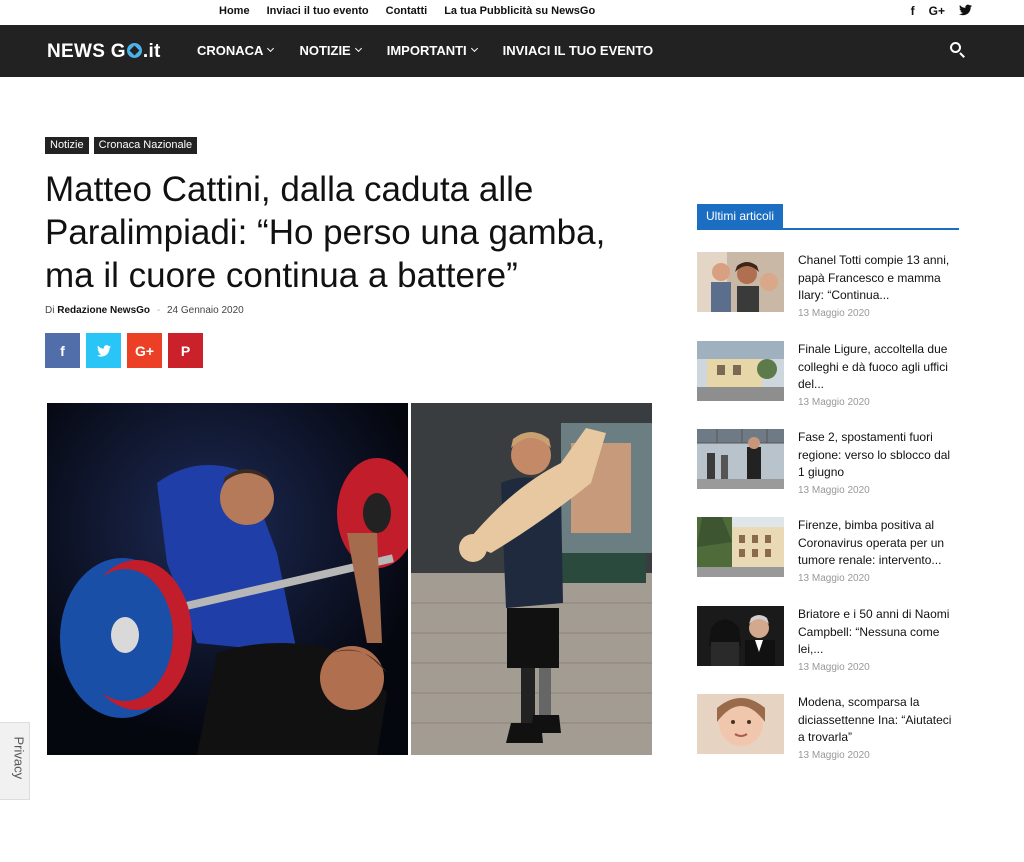 This screenshot has width=1024, height=862. What do you see at coordinates (519, 11) in the screenshot?
I see `top-menu-advertising: La tua Pubblicità su NewsGo` at bounding box center [519, 11].